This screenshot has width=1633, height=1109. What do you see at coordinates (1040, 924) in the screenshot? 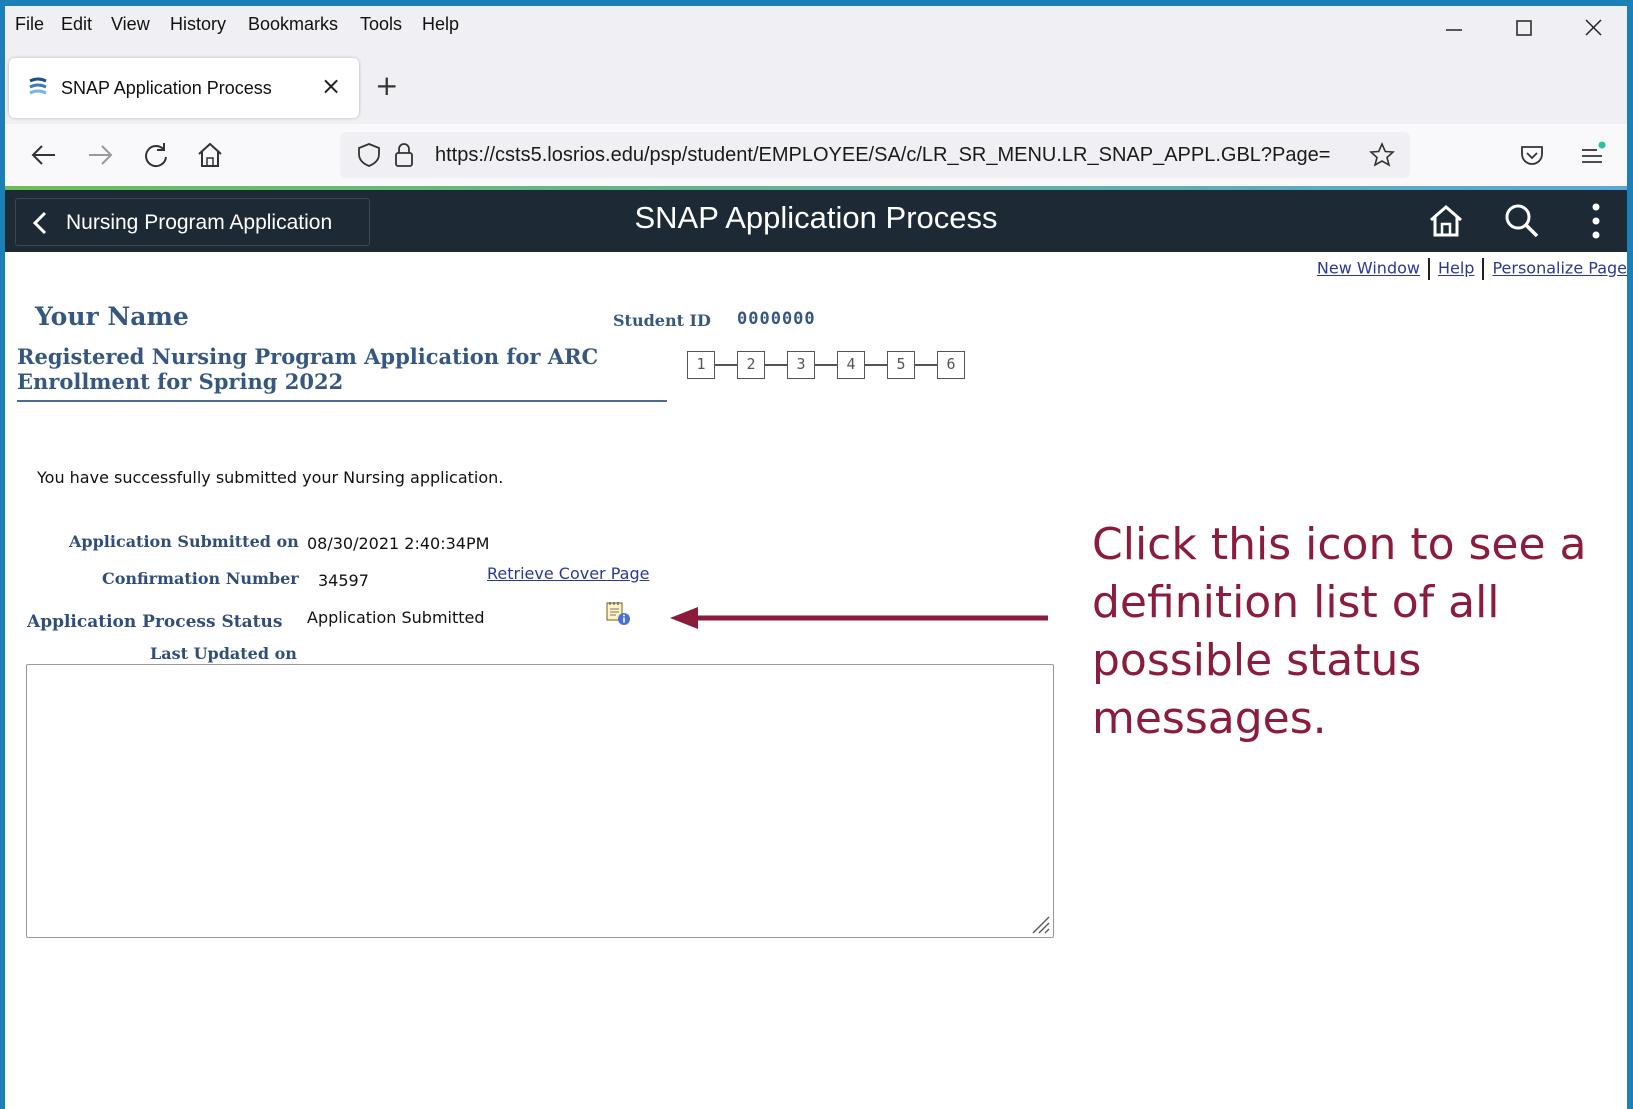
I see `resize-grip-icon` at bounding box center [1040, 924].